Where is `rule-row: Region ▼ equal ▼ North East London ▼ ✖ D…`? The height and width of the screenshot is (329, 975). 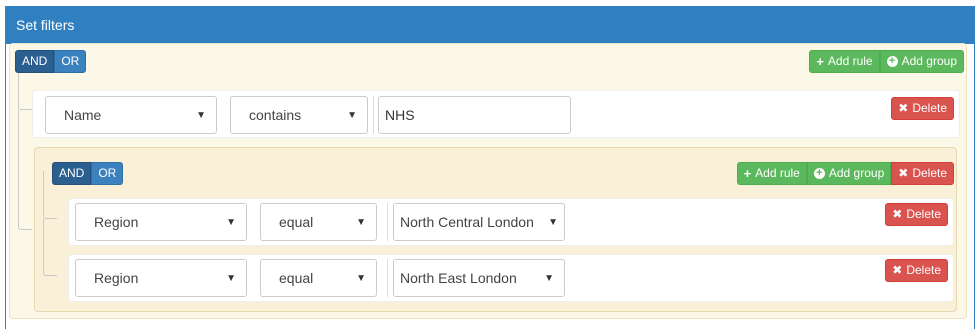 rule-row: Region ▼ equal ▼ North East London ▼ ✖ D… is located at coordinates (511, 278).